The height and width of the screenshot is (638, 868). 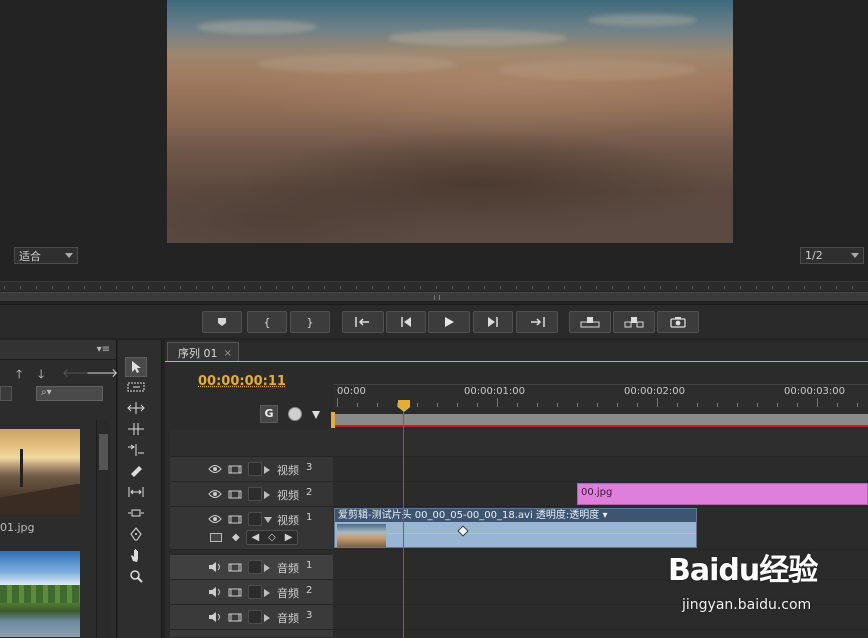 I want to click on track-header-video-2: 视频 2, so click(x=251, y=494).